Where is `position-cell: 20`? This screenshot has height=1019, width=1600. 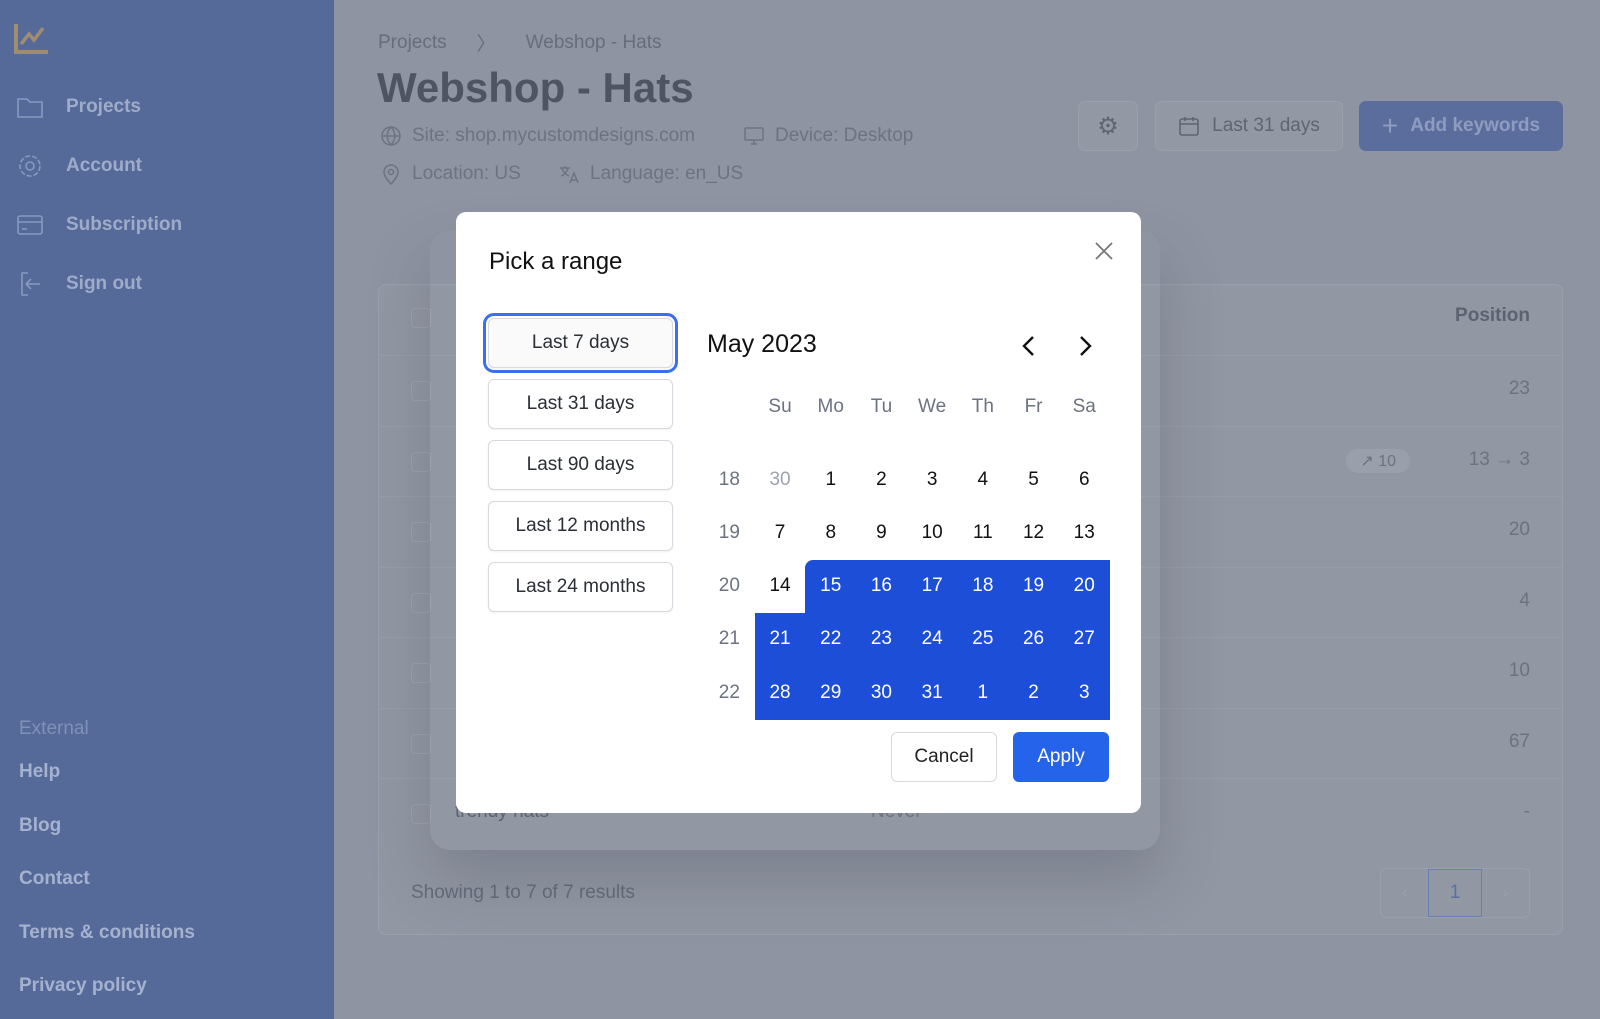 position-cell: 20 is located at coordinates (1519, 529).